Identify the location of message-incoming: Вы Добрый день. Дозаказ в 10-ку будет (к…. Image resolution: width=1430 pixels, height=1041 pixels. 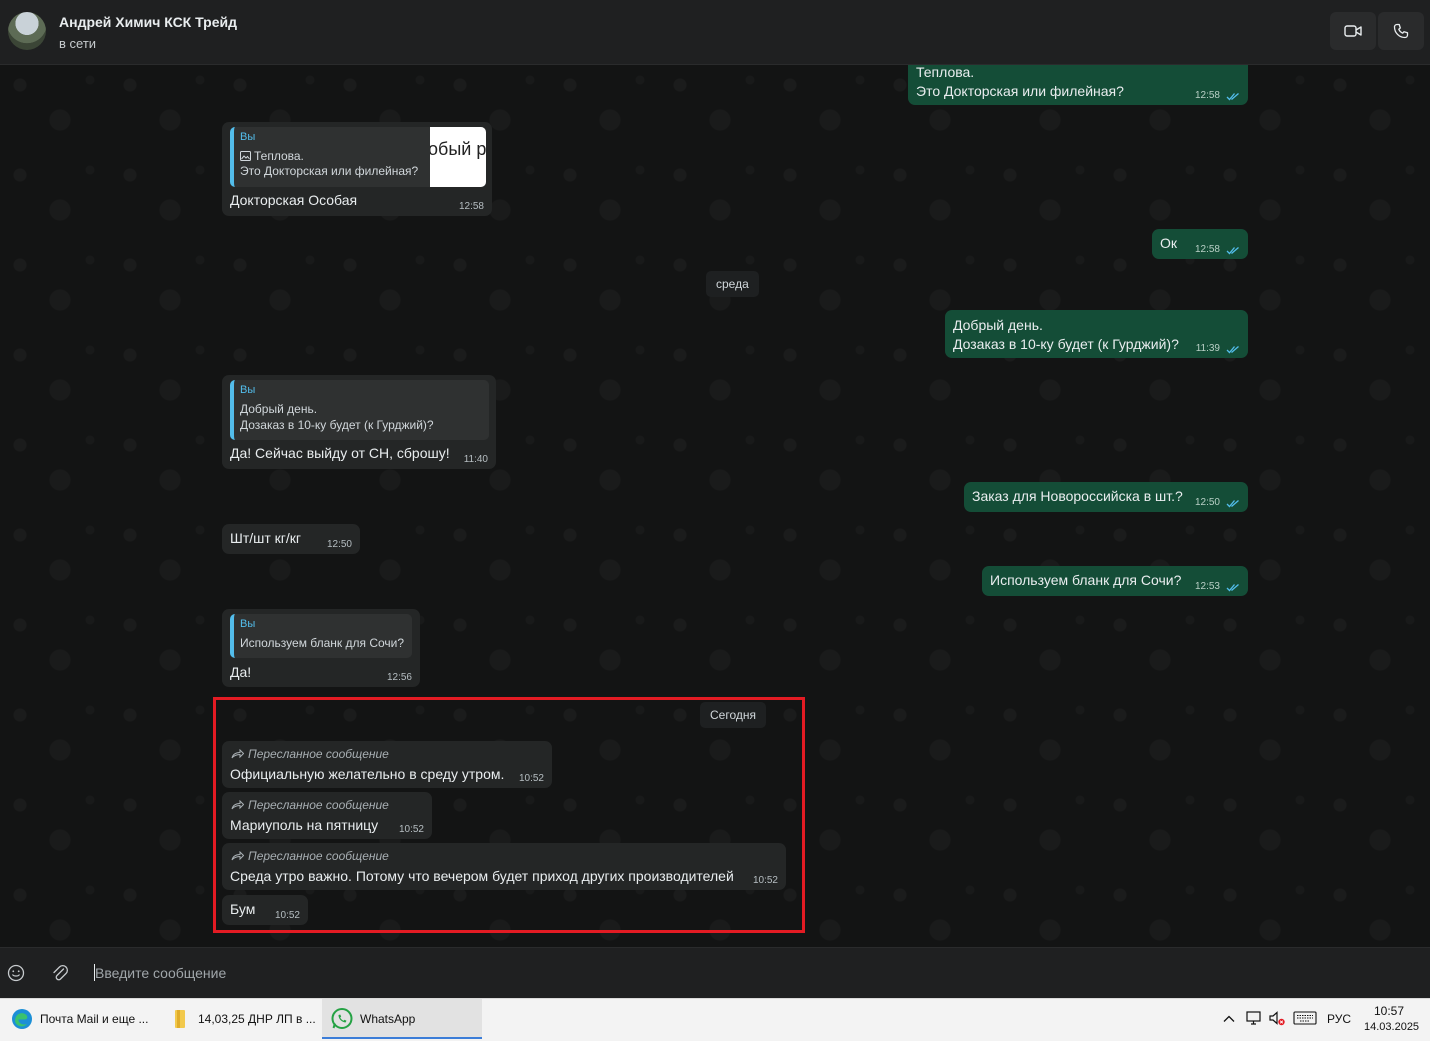
(359, 422).